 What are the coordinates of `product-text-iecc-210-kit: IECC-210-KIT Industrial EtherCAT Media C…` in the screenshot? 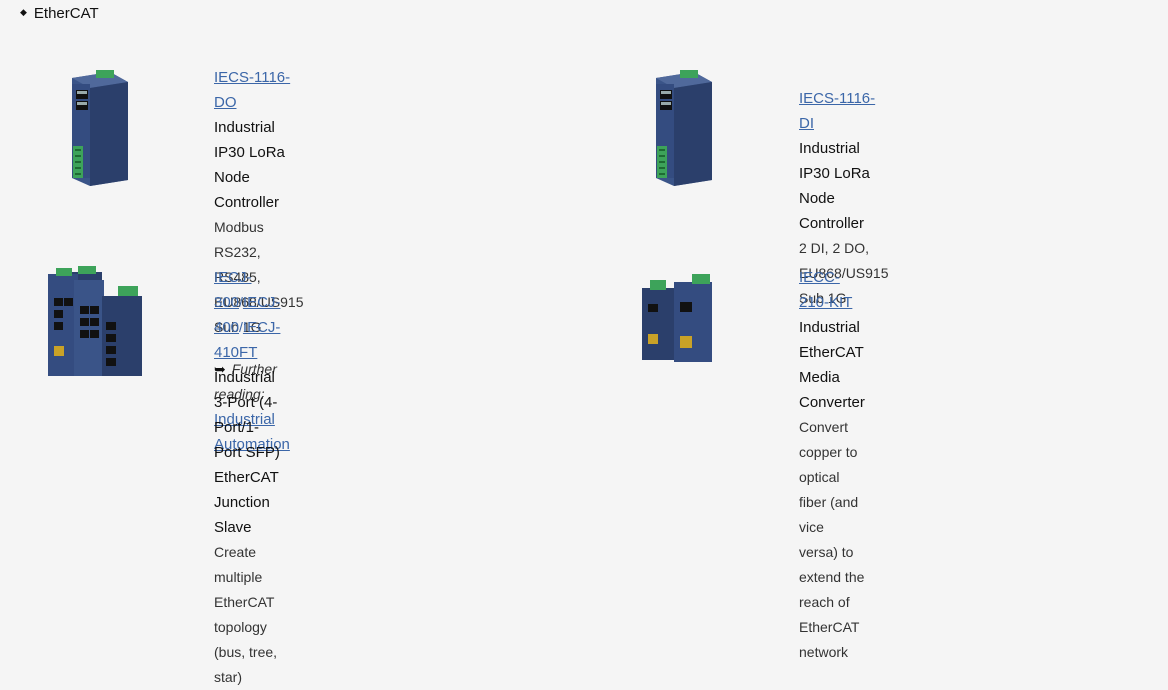 It's located at (832, 465).